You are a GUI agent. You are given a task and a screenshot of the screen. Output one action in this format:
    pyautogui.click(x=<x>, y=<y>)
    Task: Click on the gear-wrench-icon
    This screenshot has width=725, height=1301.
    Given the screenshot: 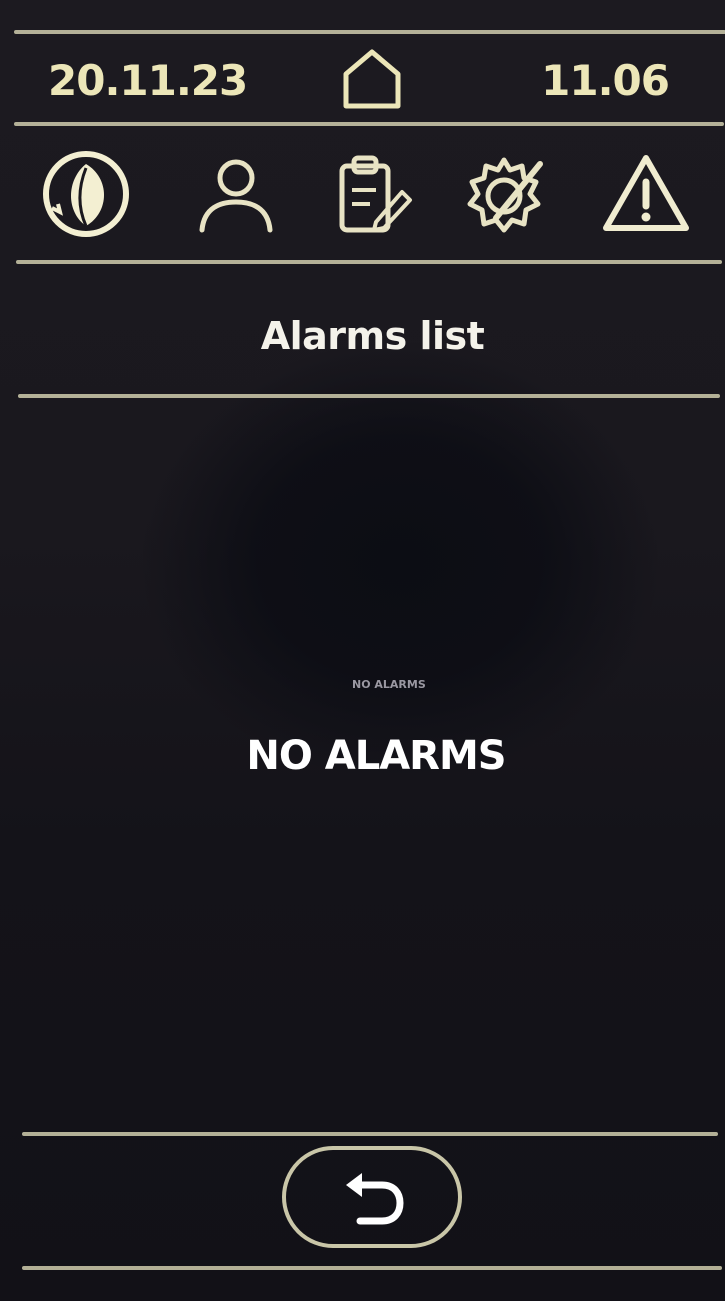 What is the action you would take?
    pyautogui.click(x=505, y=195)
    